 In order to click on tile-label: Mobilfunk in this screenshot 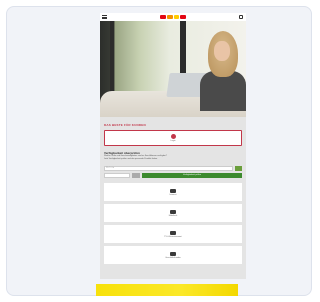, I will do `click(173, 215)`.